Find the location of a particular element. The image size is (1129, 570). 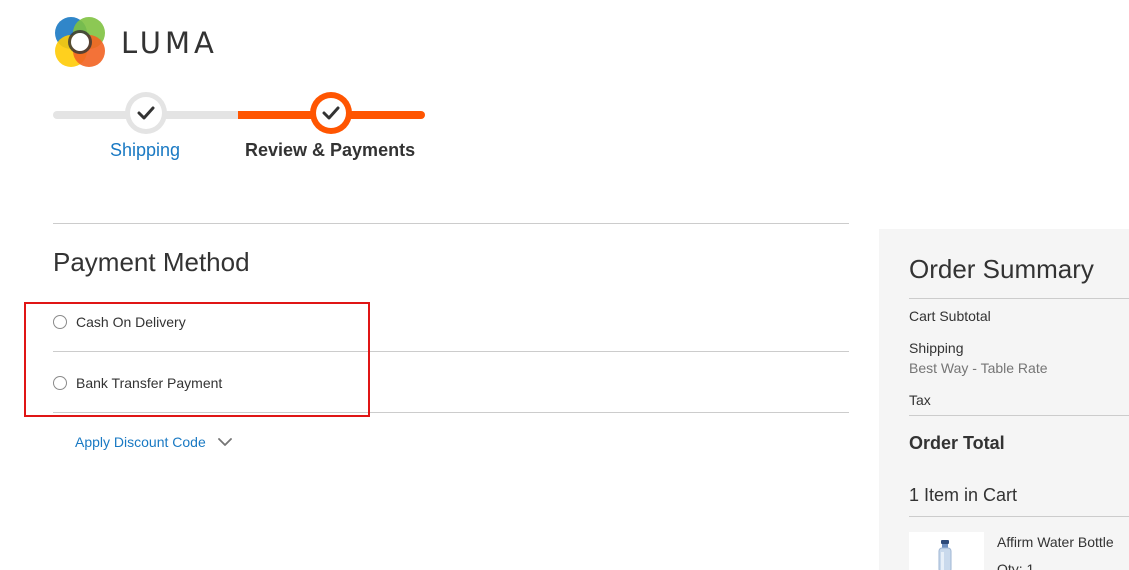

chevron-down-icon is located at coordinates (224, 442).